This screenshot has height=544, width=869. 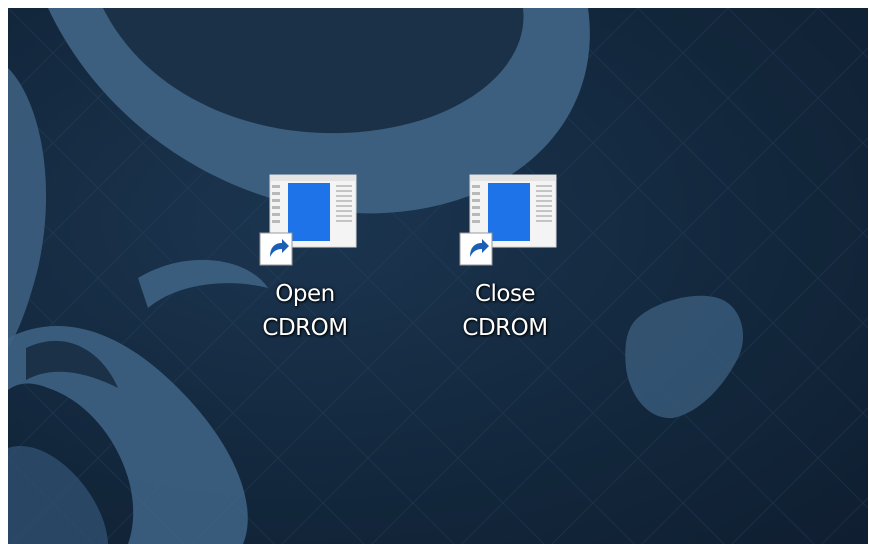 I want to click on label-line-1: Open, so click(x=305, y=294).